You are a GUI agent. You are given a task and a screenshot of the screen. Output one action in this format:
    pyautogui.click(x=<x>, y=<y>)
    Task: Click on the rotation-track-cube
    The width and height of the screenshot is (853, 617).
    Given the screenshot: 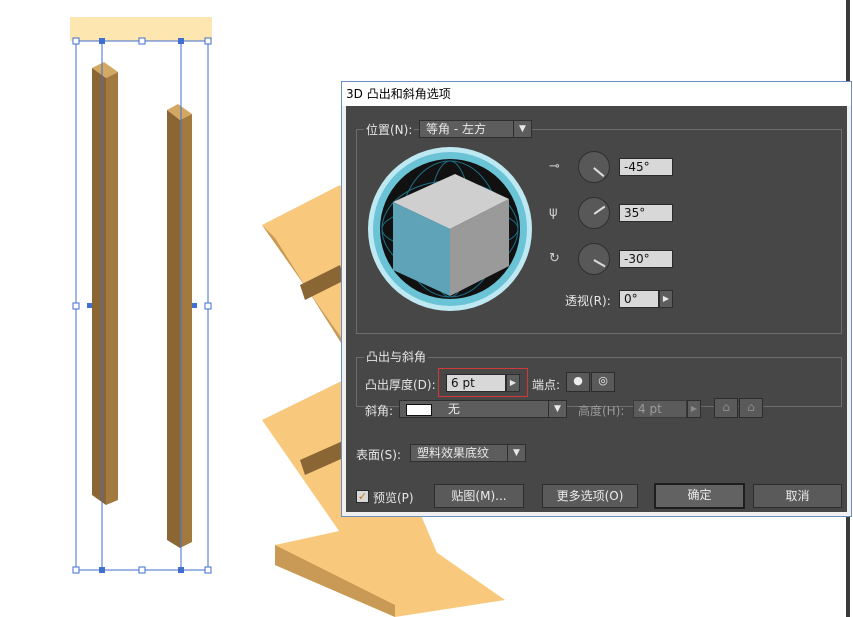 What is the action you would take?
    pyautogui.click(x=450, y=229)
    